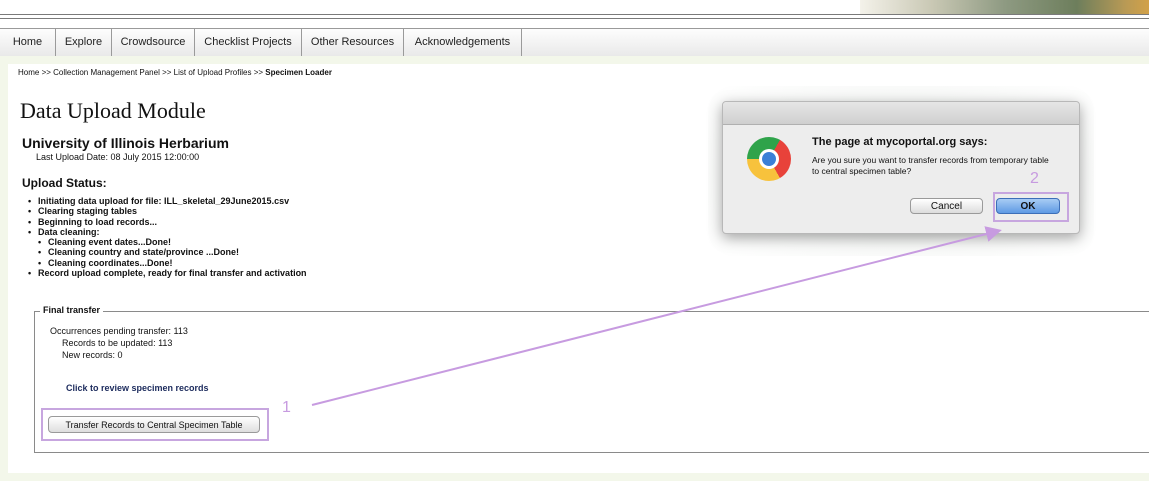 This screenshot has height=481, width=1149. I want to click on breadcrumb-current: Specimen Loader, so click(298, 72).